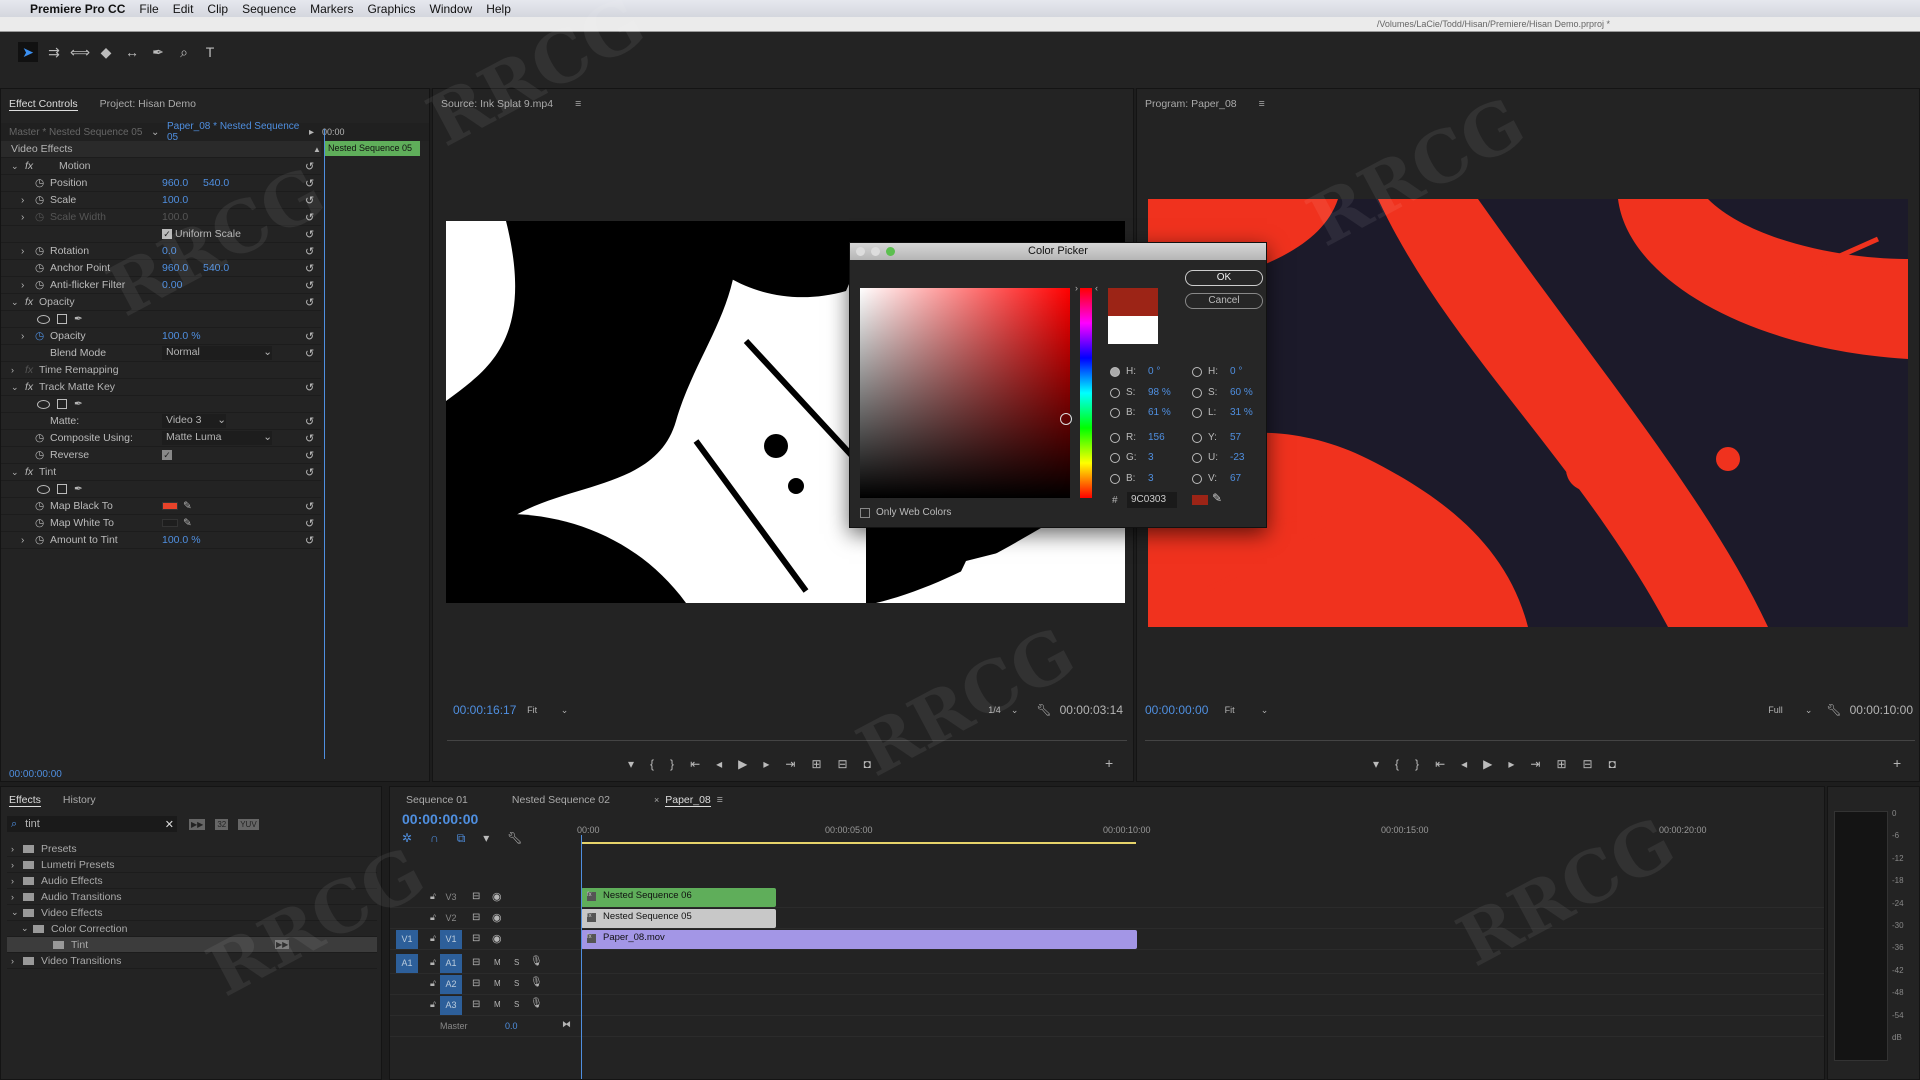 This screenshot has height=1080, width=1920. What do you see at coordinates (28, 52) in the screenshot?
I see `selection-tool-icon: ➤` at bounding box center [28, 52].